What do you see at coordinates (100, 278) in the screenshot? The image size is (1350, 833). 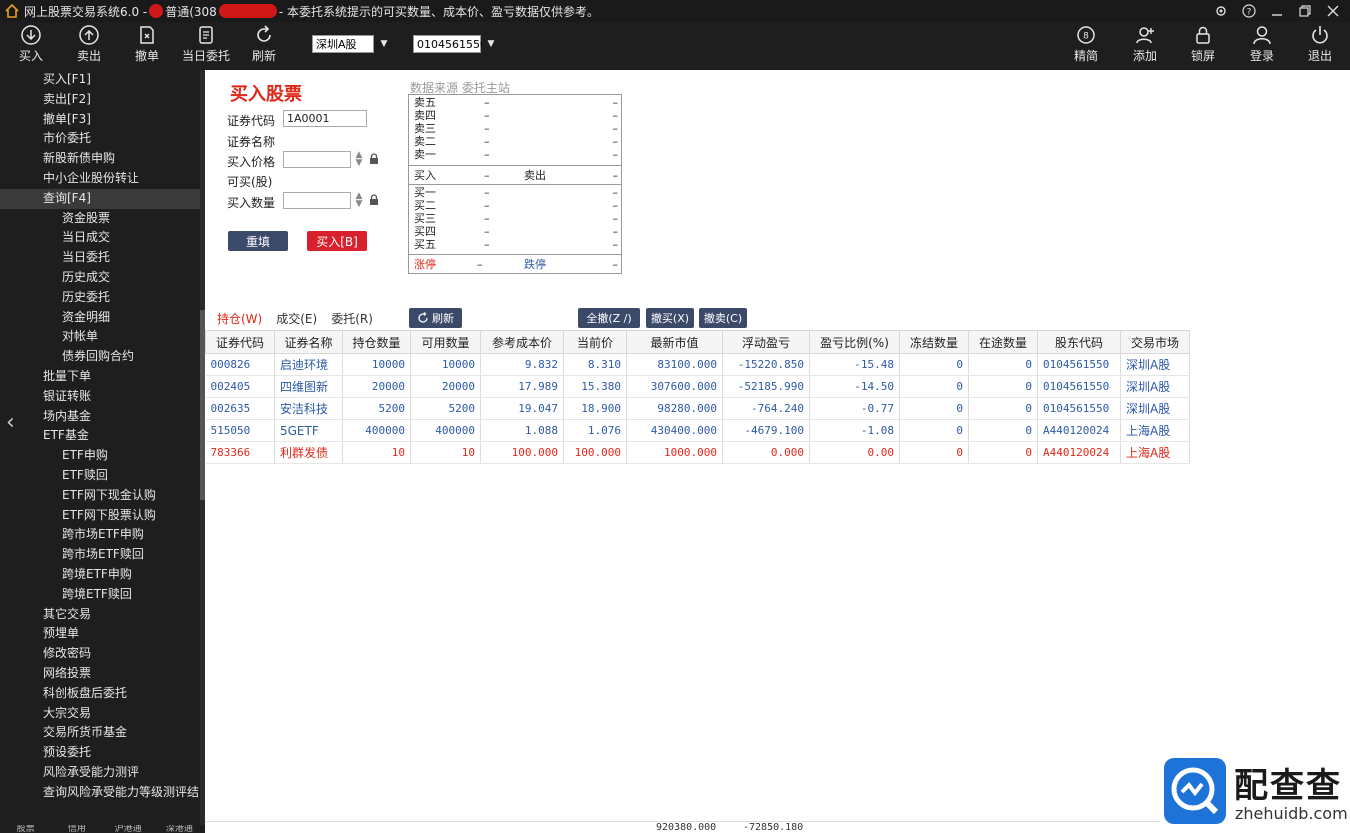 I see `sidebar-item: 历史成交` at bounding box center [100, 278].